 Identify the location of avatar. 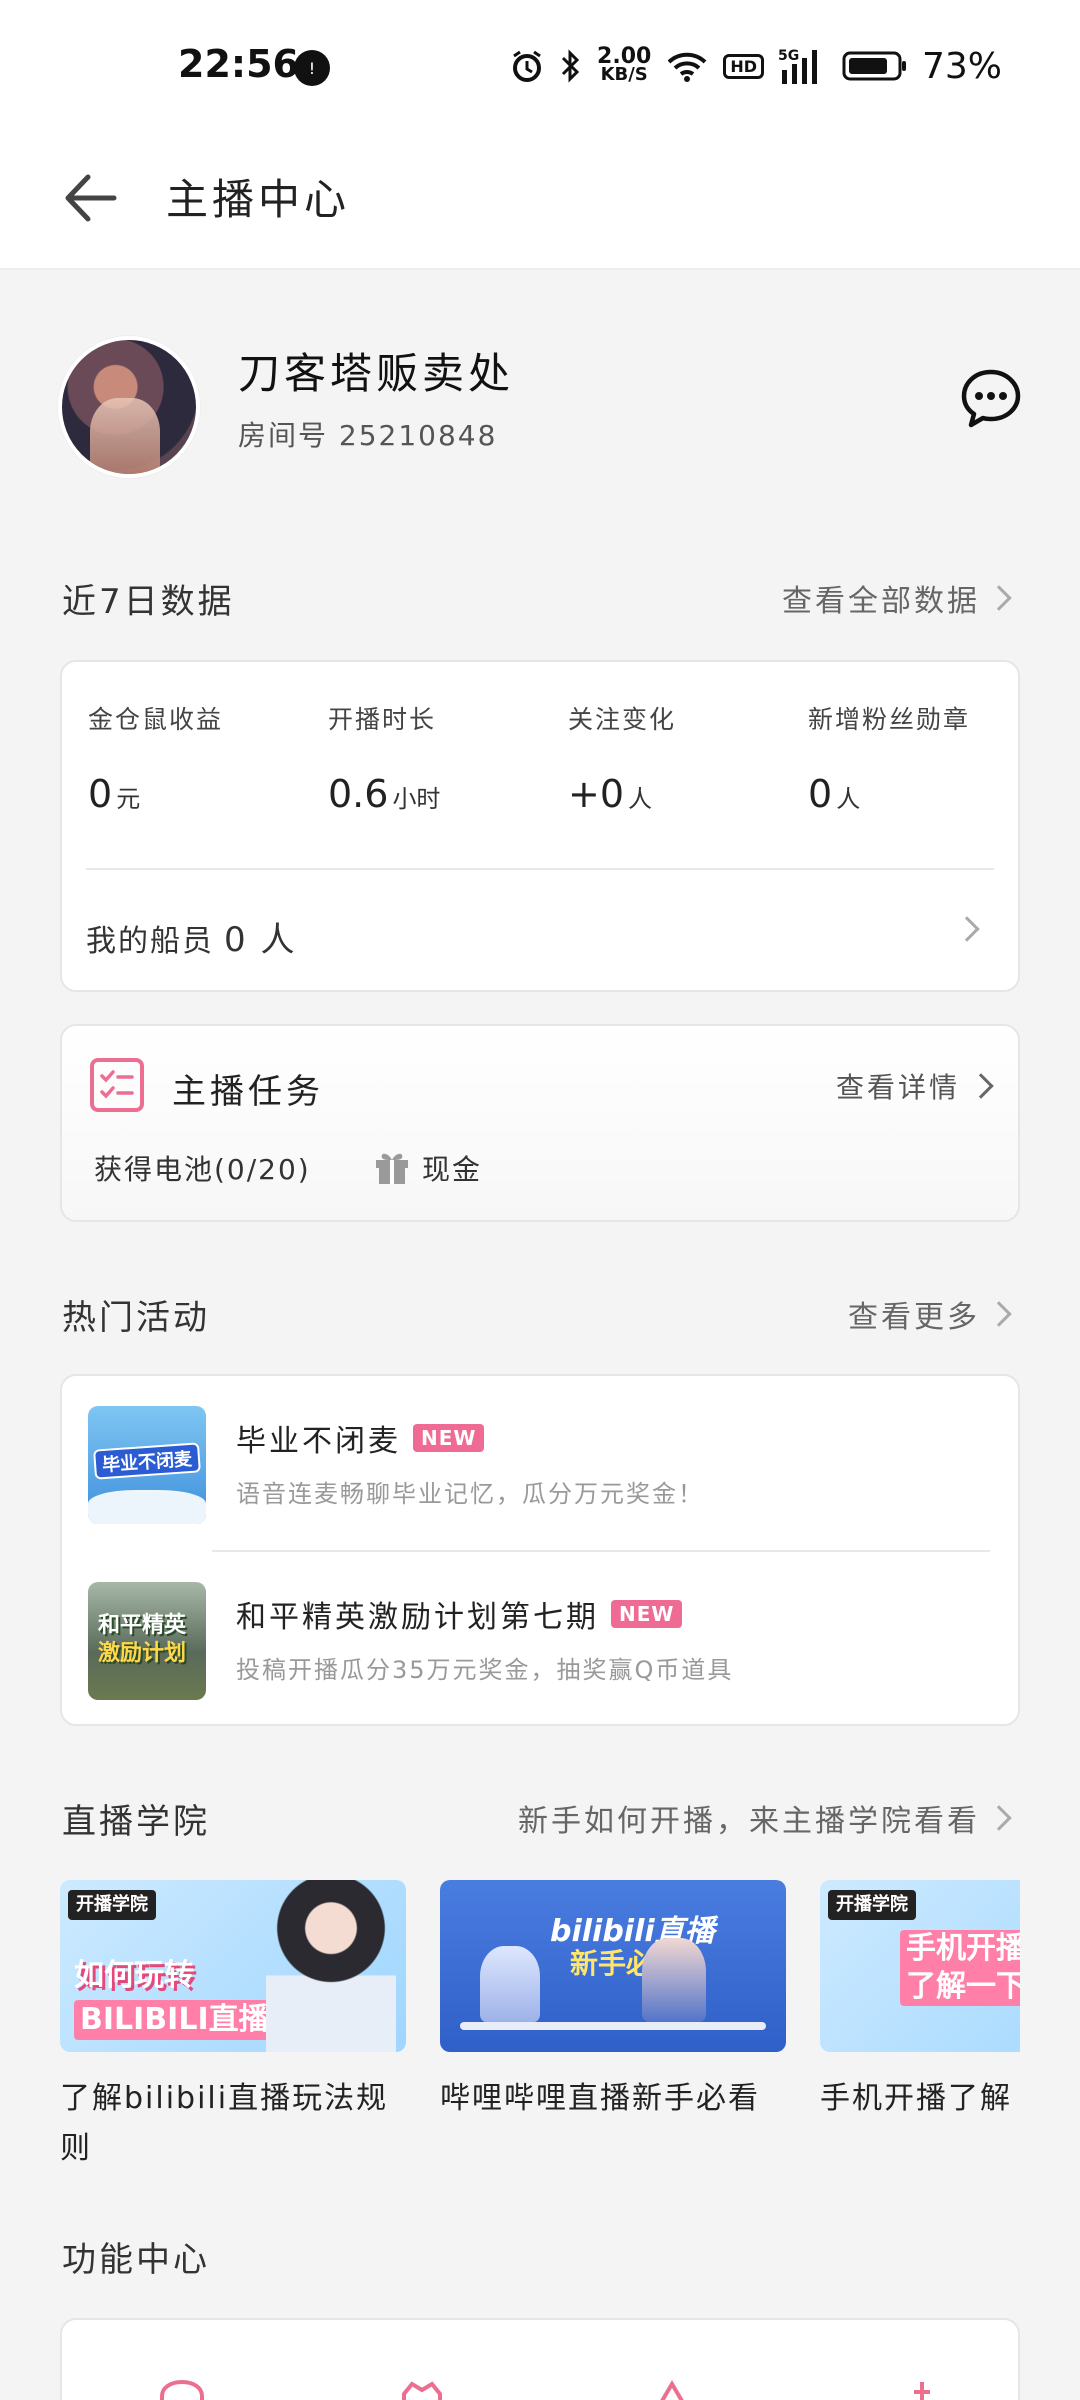
(129, 407).